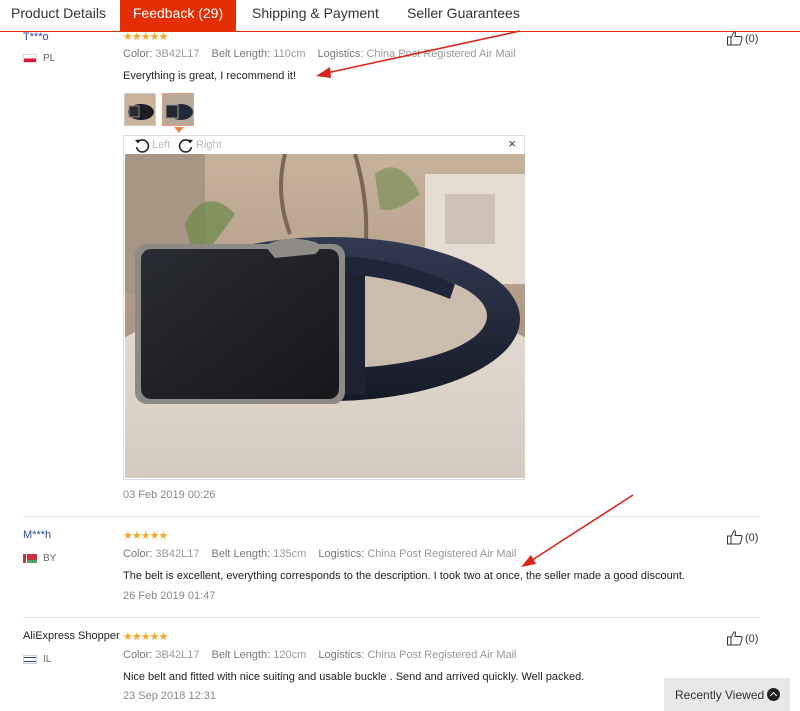  I want to click on chevron-up-icon, so click(773, 694).